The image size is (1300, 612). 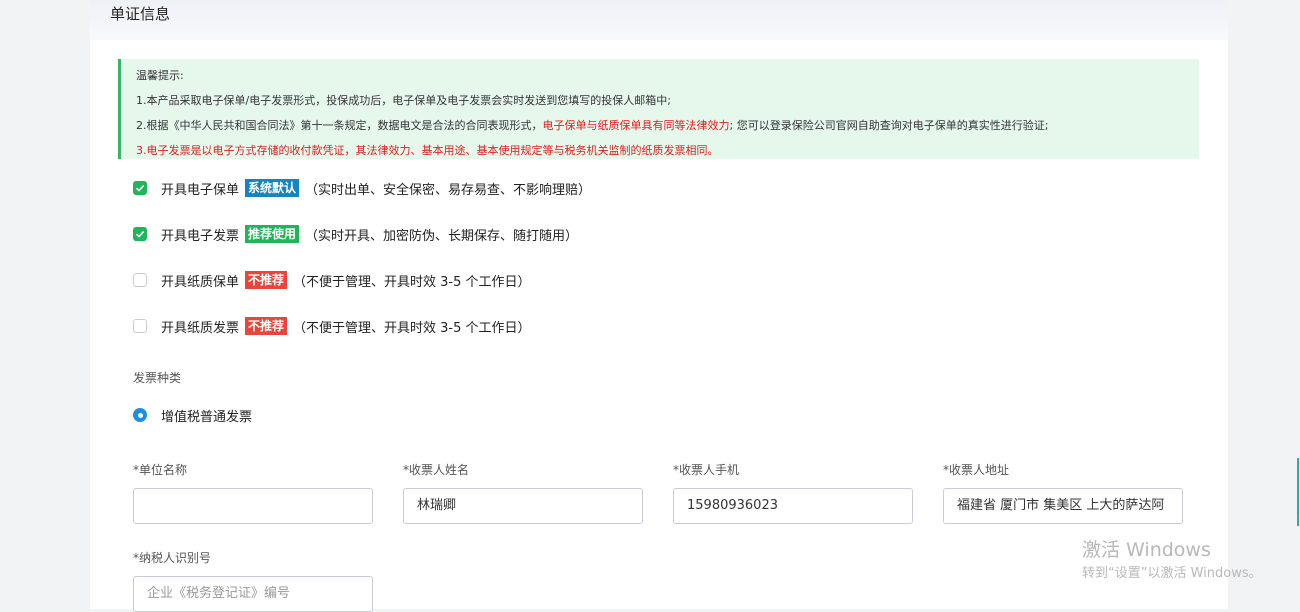 I want to click on option-desc: （实时出单、安全保密、易存易查、不影响理赔）, so click(x=448, y=190).